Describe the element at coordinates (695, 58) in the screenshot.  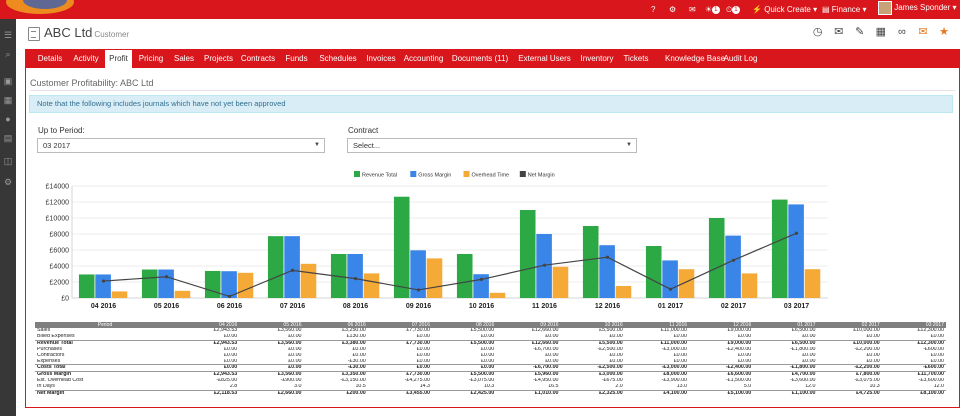
I see `tab-knowledge-base: Knowledge Base` at that location.